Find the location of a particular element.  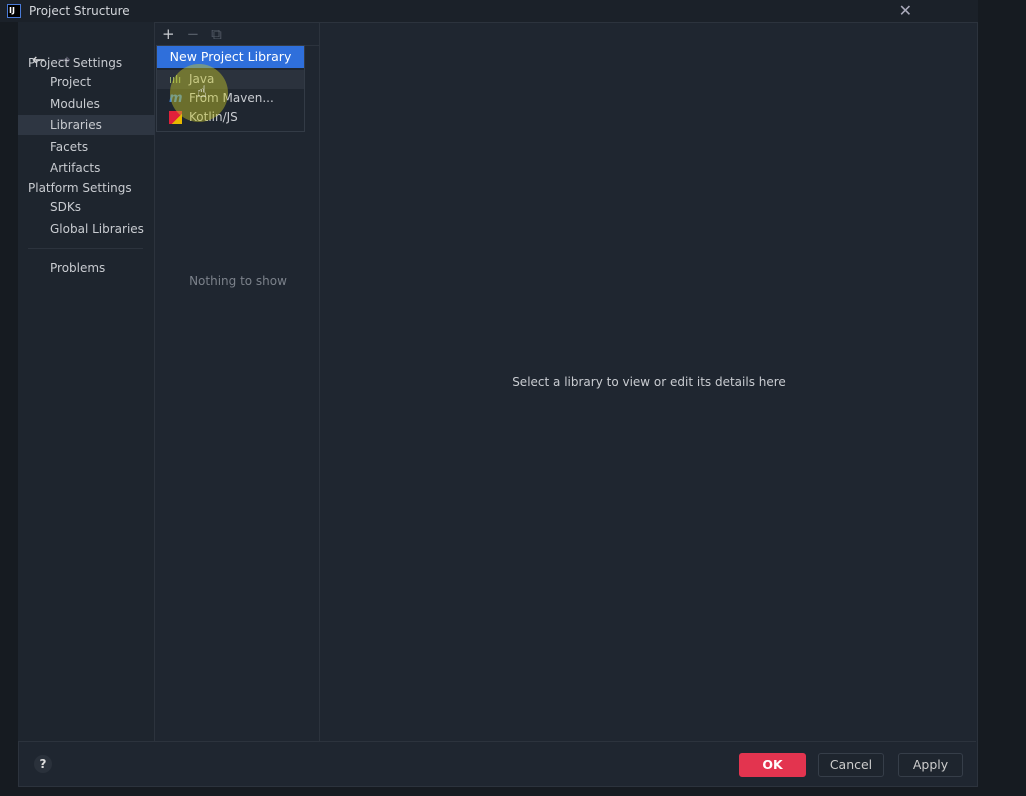

divider is located at coordinates (85, 248).